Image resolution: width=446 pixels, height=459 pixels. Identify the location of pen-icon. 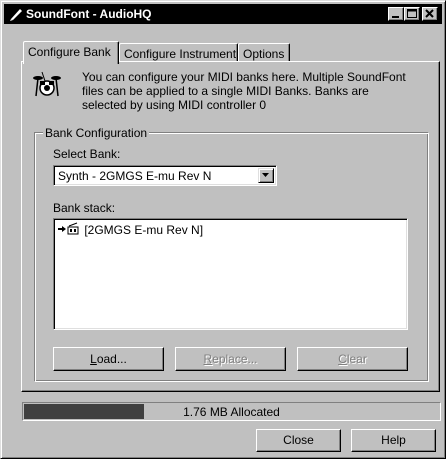
(16, 14).